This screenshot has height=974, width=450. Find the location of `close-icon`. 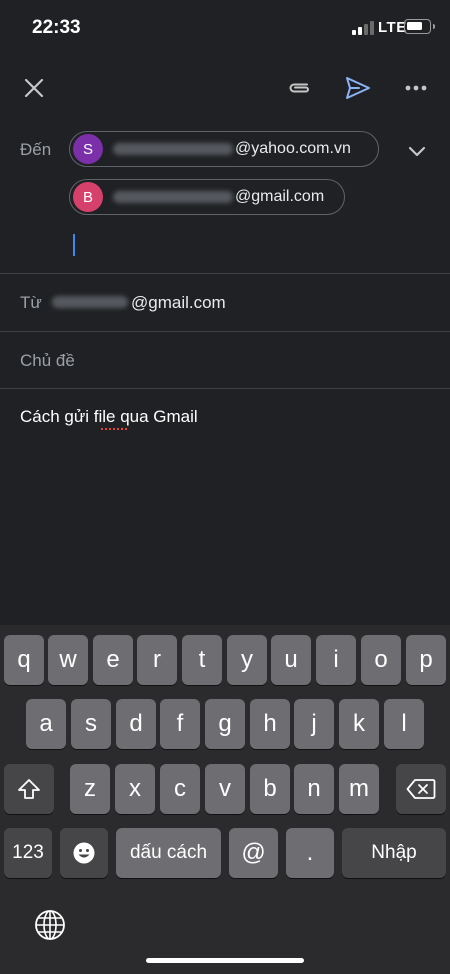

close-icon is located at coordinates (34, 88).